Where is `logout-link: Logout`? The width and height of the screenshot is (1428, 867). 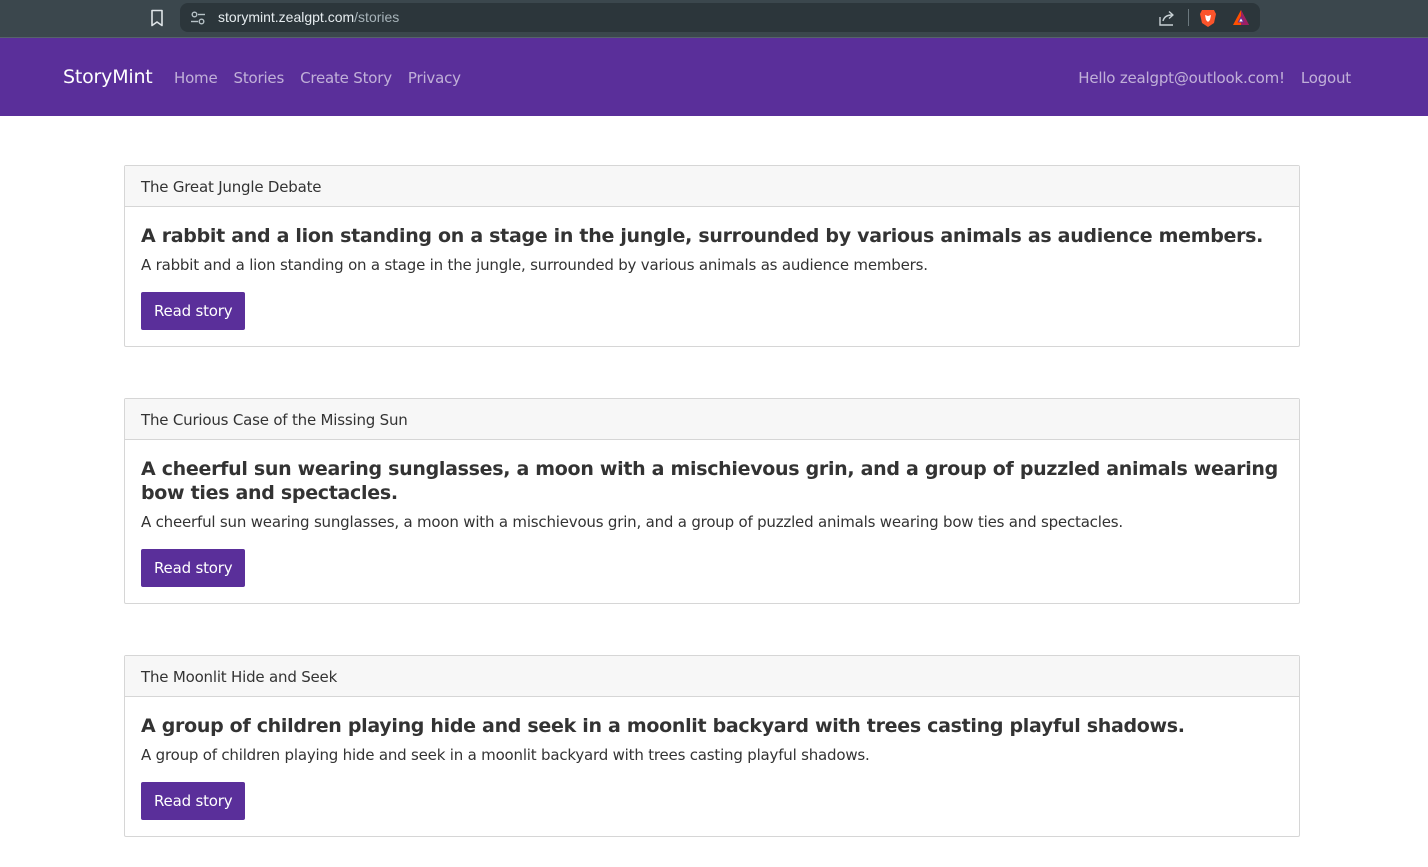 logout-link: Logout is located at coordinates (1326, 78).